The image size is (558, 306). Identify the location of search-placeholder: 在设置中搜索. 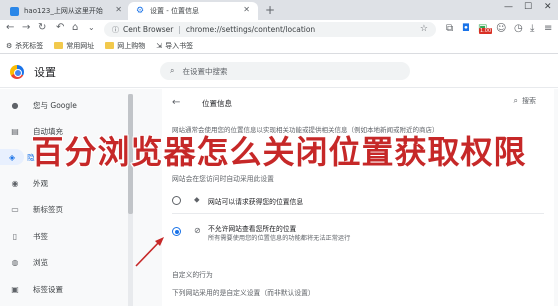
(205, 71).